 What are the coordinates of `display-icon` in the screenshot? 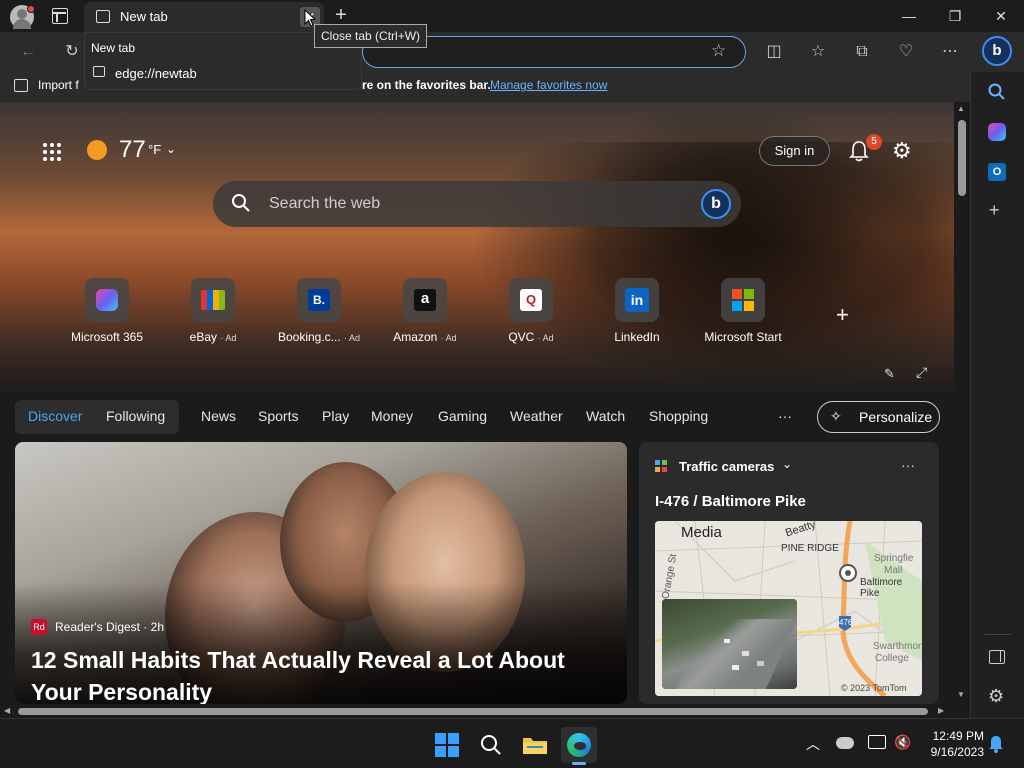 It's located at (877, 742).